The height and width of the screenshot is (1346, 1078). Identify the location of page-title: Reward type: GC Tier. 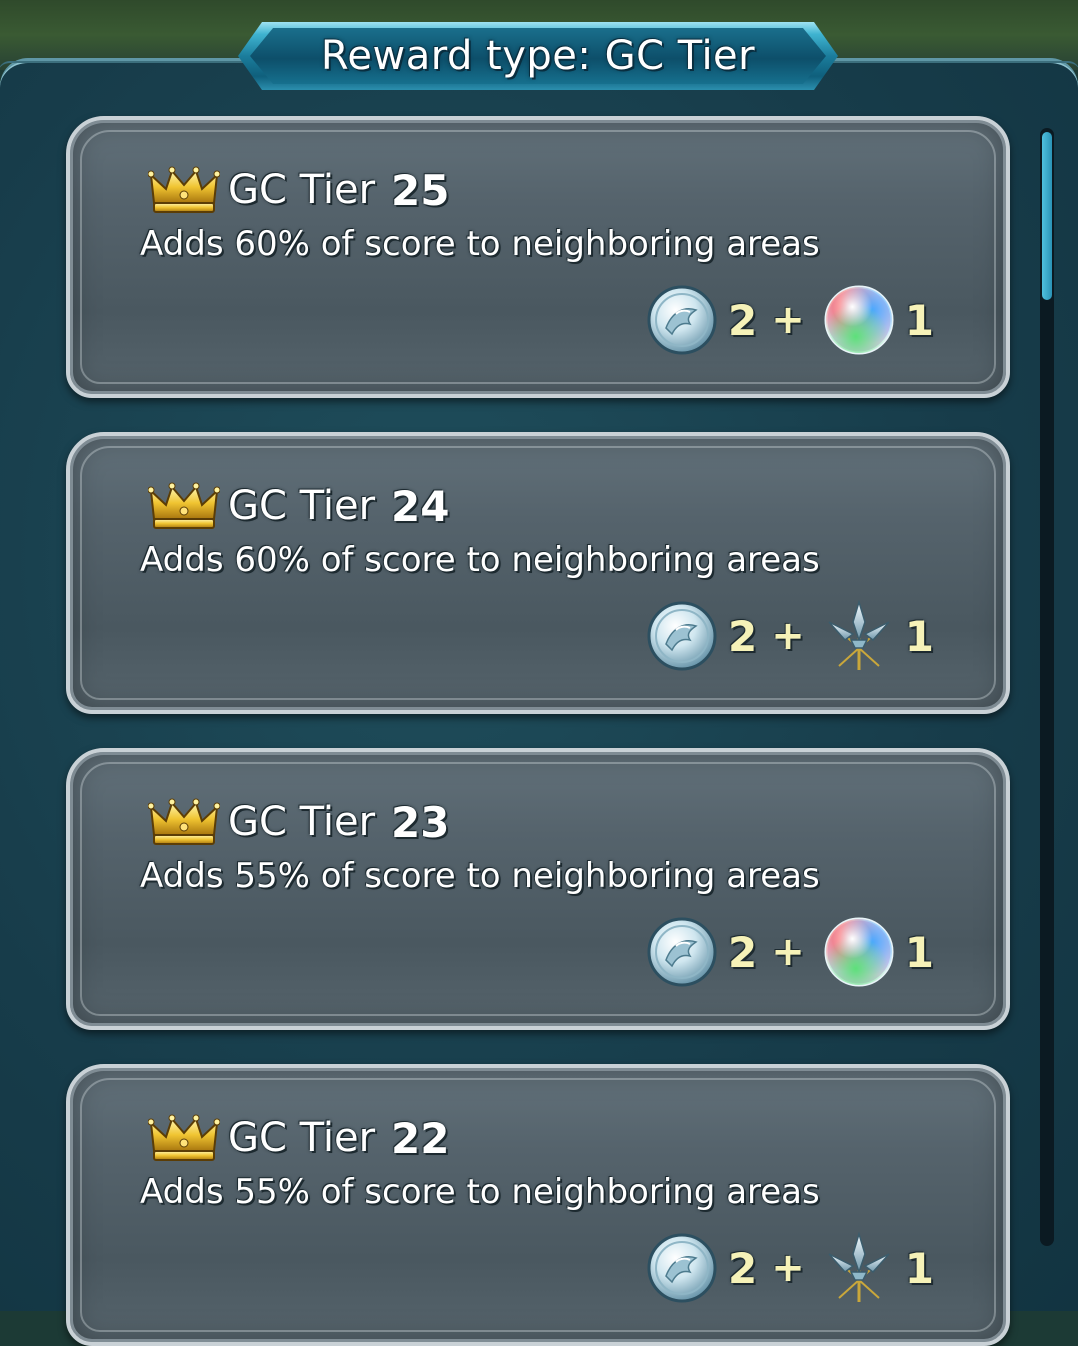
(538, 56).